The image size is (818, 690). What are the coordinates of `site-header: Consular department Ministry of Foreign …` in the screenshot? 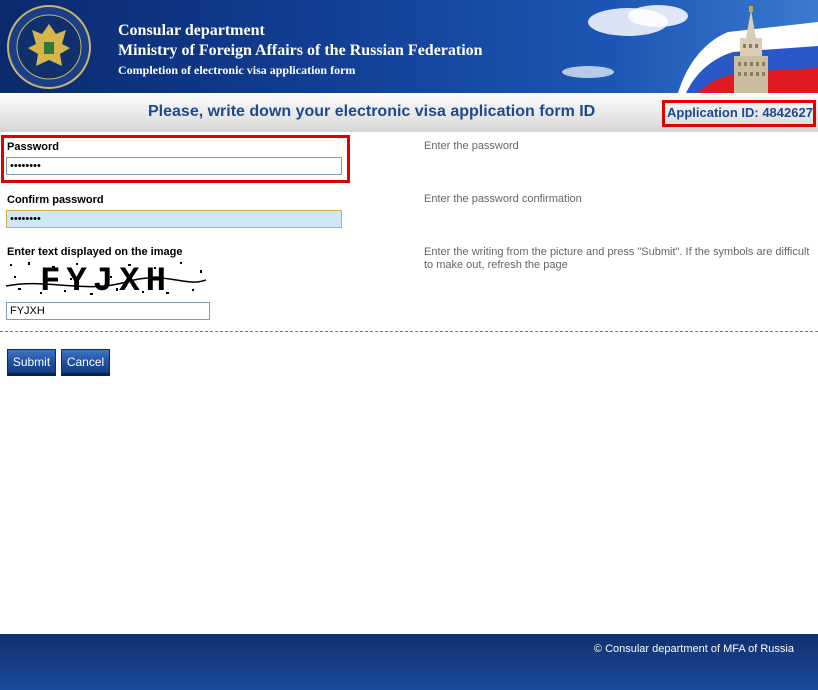 It's located at (409, 46).